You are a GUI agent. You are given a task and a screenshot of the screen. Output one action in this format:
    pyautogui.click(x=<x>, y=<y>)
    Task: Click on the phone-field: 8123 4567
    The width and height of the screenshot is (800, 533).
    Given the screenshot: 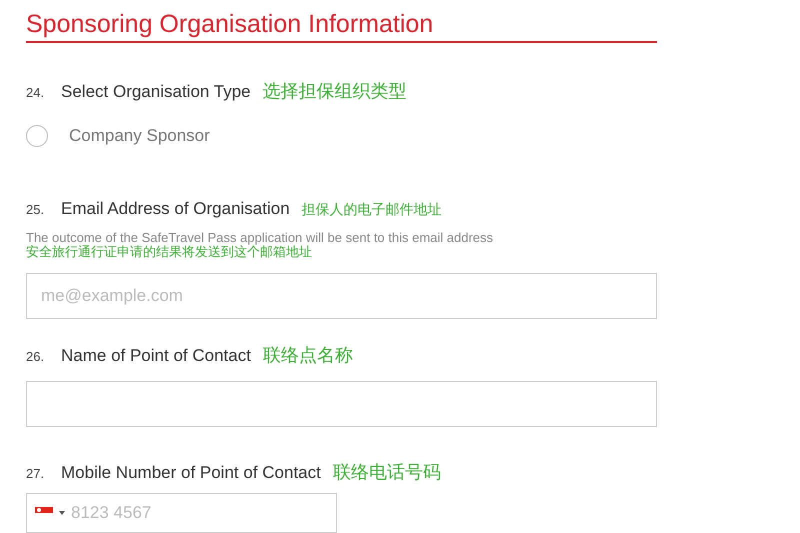 What is the action you would take?
    pyautogui.click(x=181, y=513)
    